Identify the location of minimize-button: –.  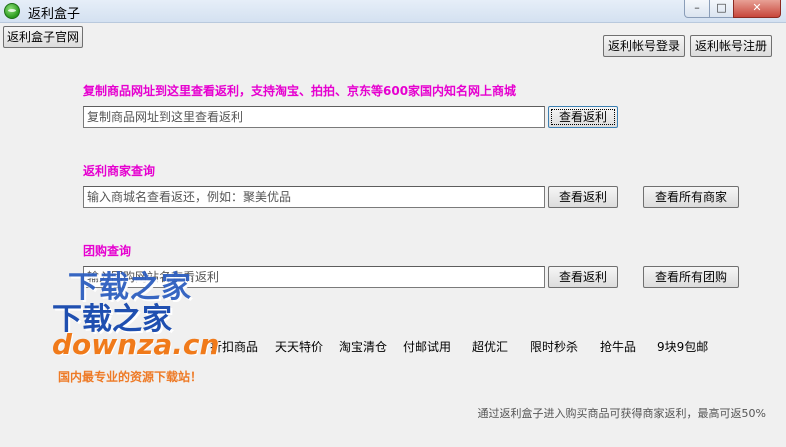
(697, 9).